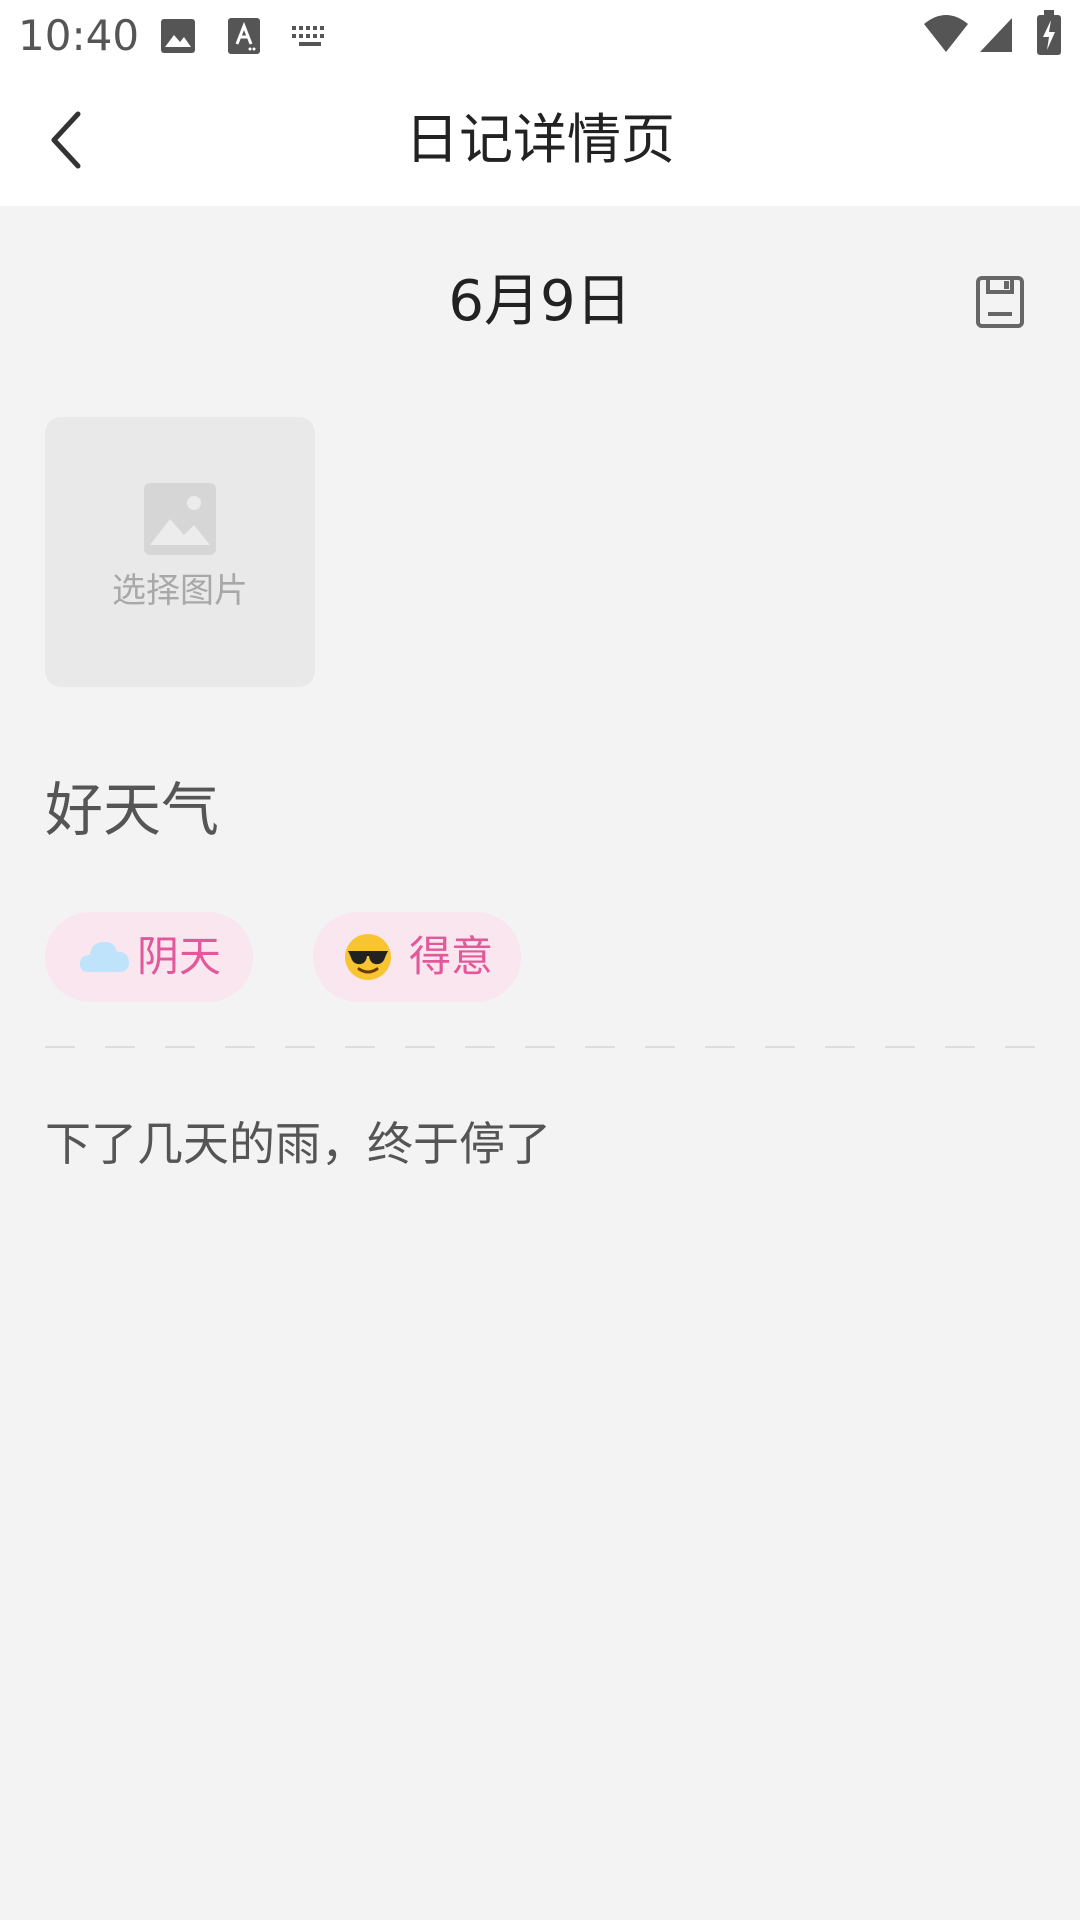 The width and height of the screenshot is (1080, 1920). Describe the element at coordinates (180, 591) in the screenshot. I see `image-picker-label: 选择图片` at that location.